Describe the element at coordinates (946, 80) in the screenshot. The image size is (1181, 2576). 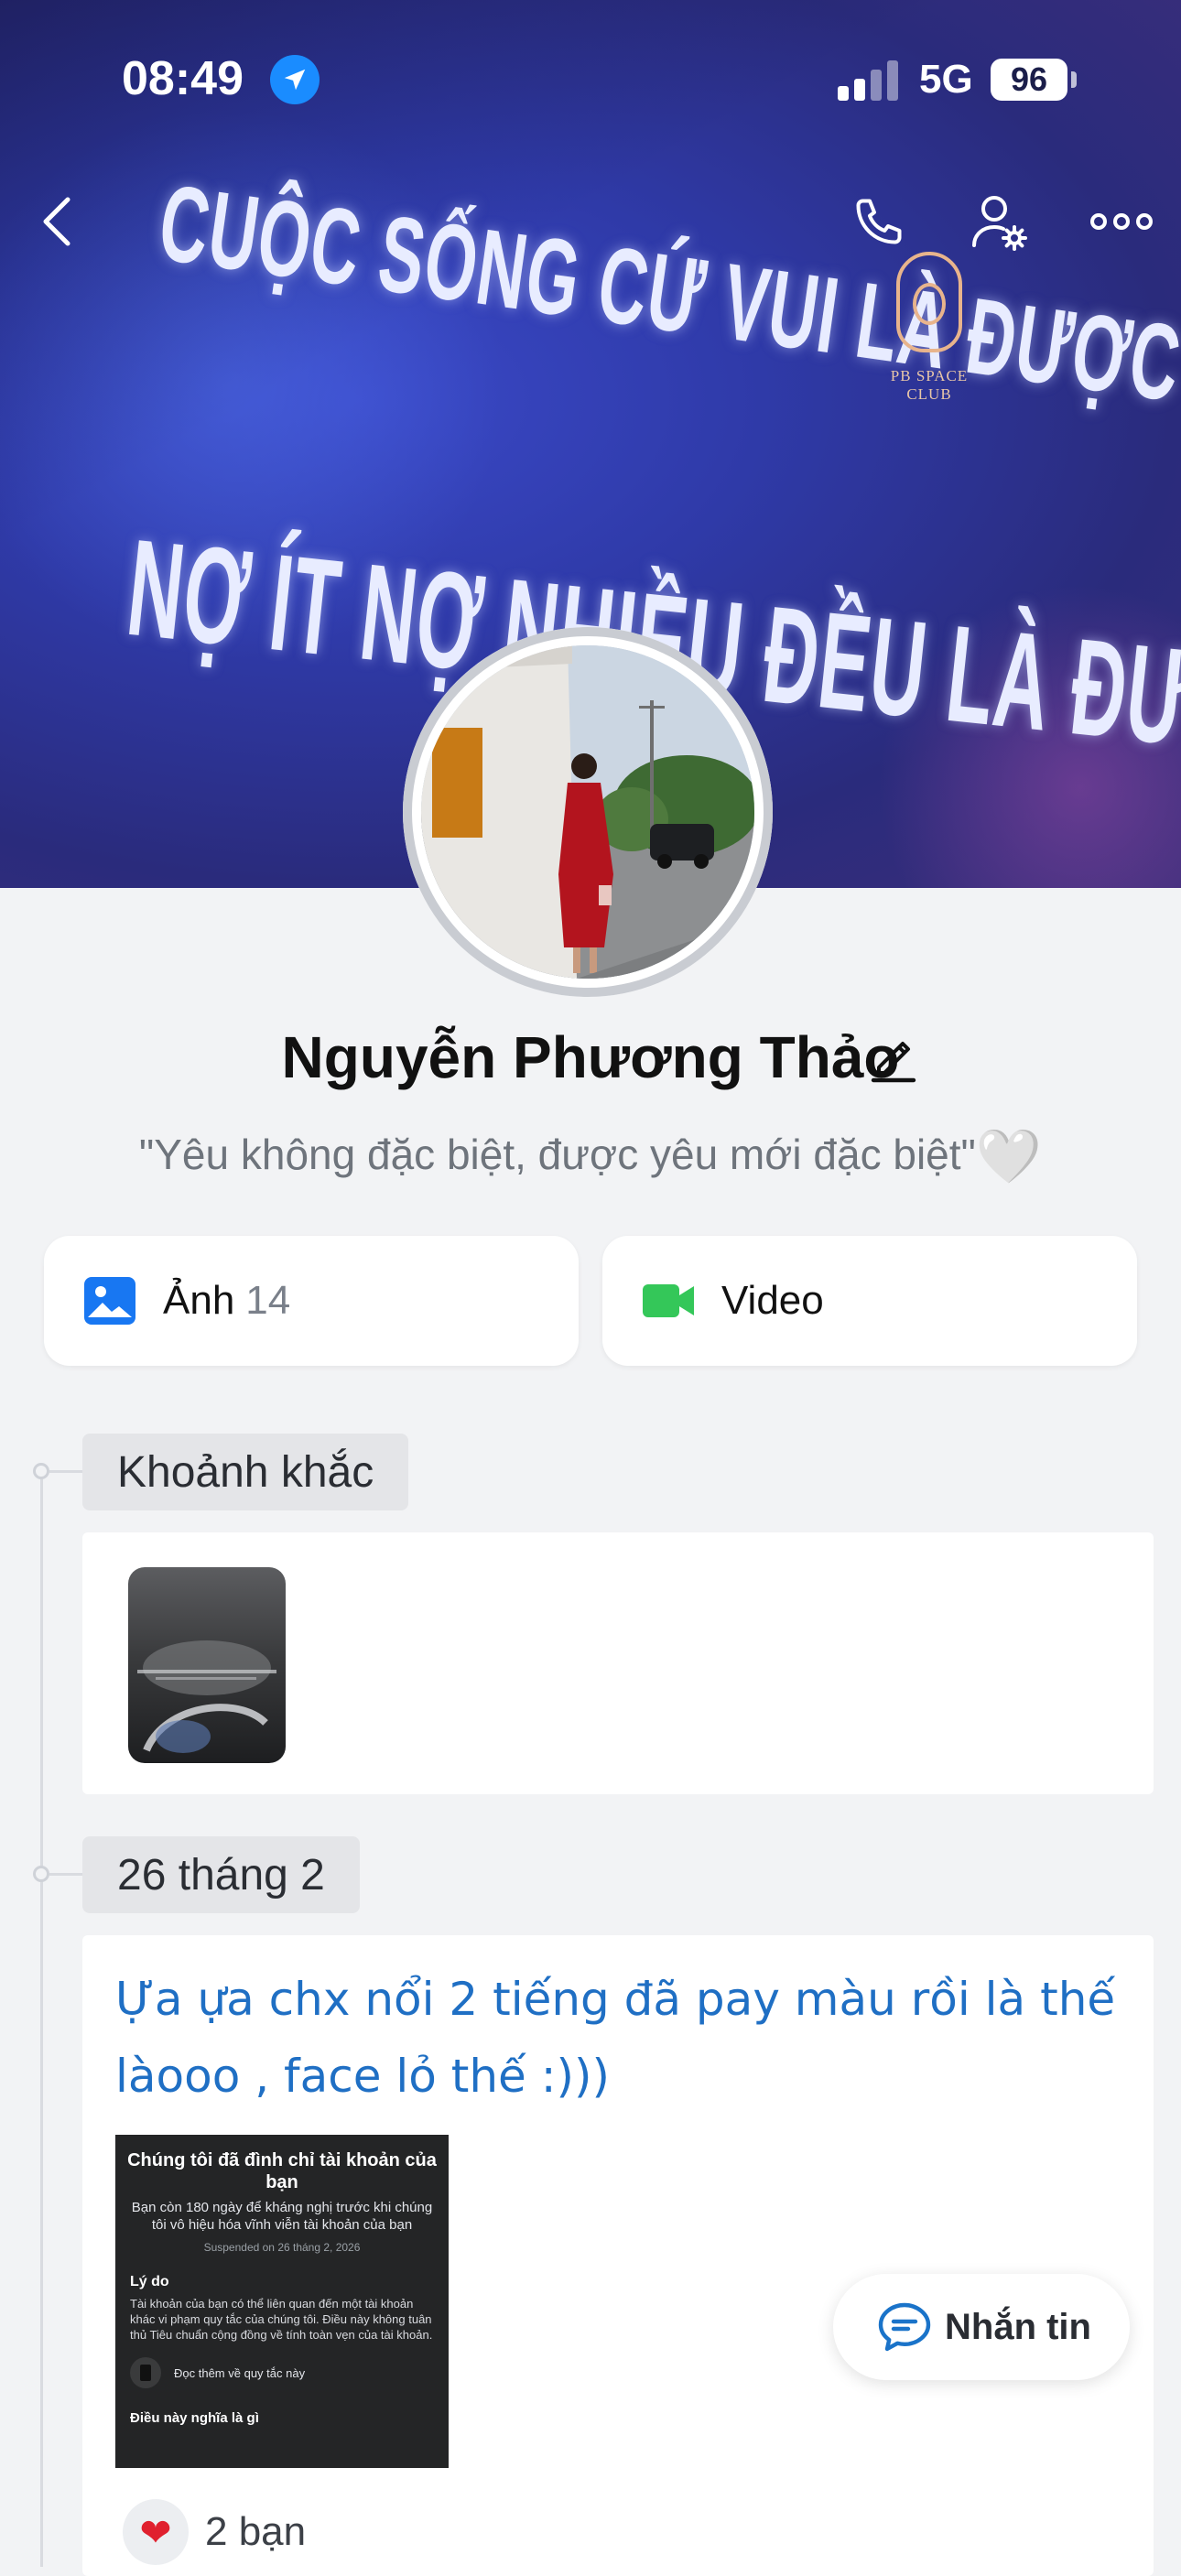
I see `network-type: 5G` at that location.